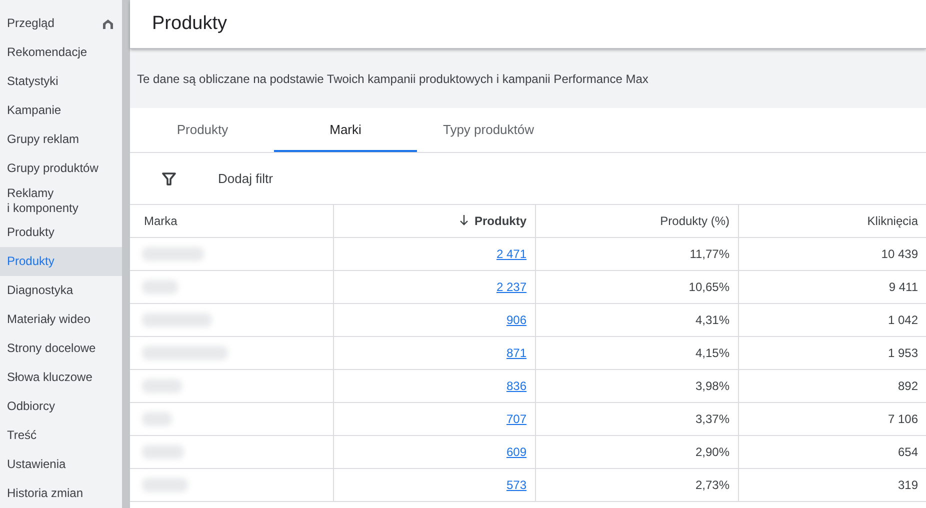 The width and height of the screenshot is (926, 508). What do you see at coordinates (61, 232) in the screenshot?
I see `sidebar-item: Produkty` at bounding box center [61, 232].